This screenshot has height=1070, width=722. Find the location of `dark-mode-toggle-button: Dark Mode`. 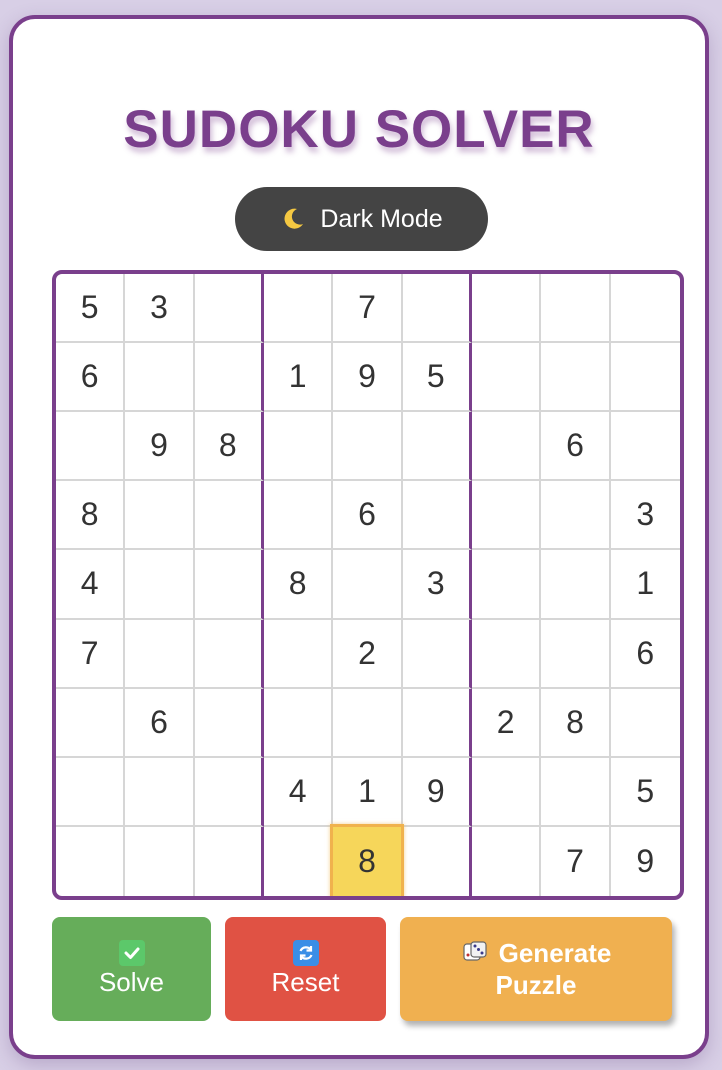

dark-mode-toggle-button: Dark Mode is located at coordinates (361, 219).